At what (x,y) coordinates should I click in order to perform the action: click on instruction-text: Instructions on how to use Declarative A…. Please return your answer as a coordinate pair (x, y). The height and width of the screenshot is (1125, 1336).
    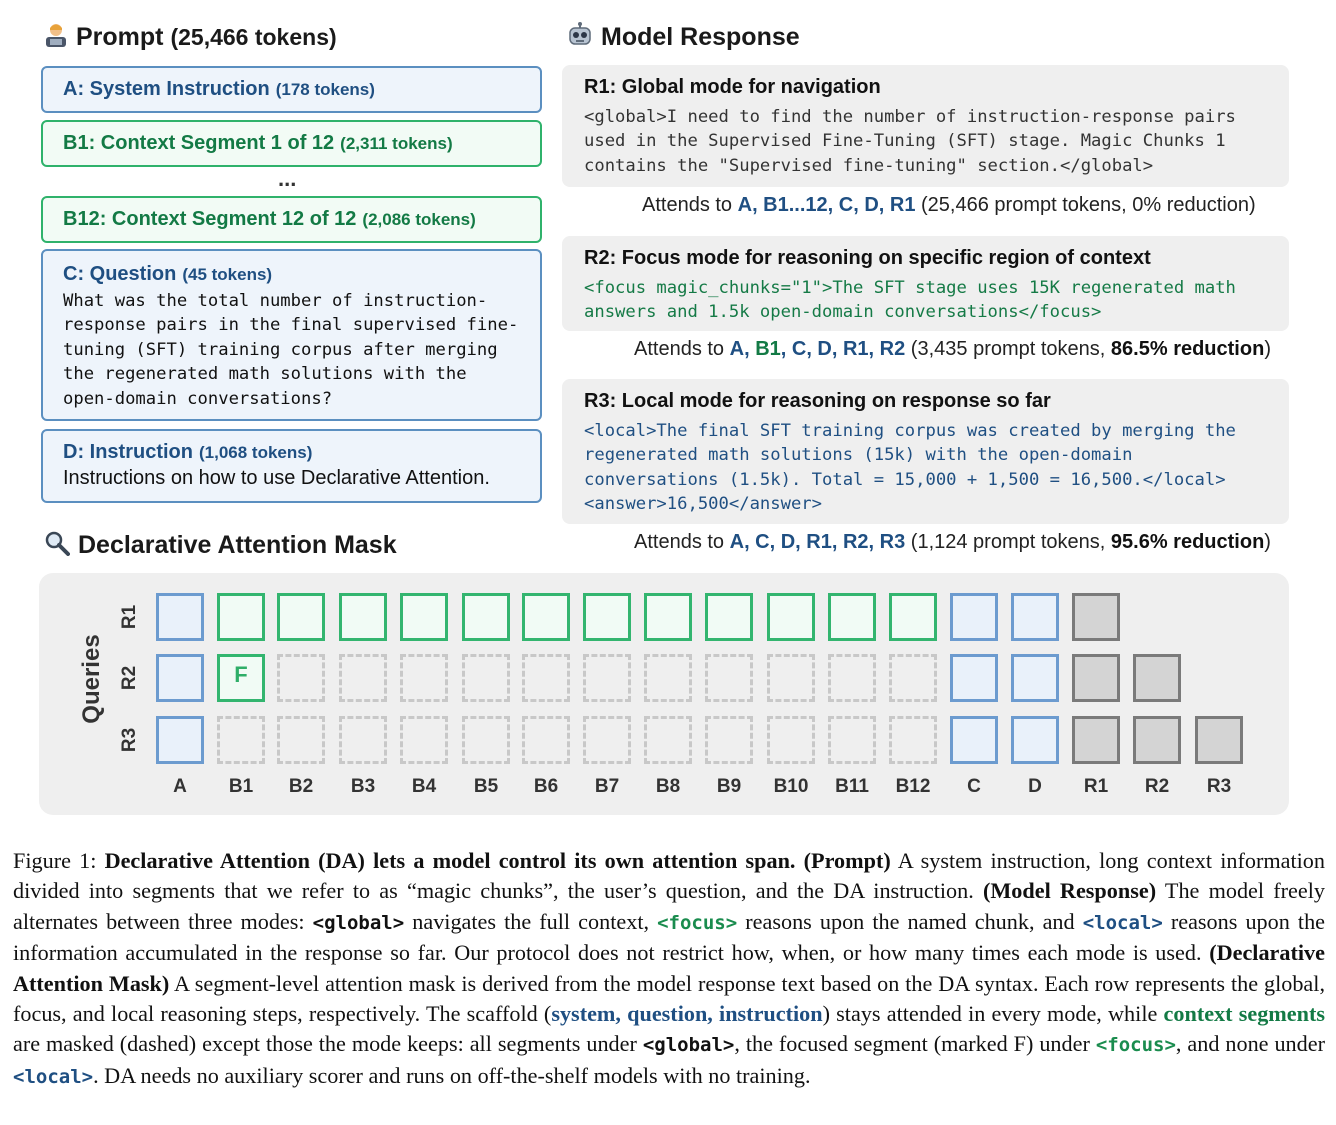
    Looking at the image, I should click on (276, 478).